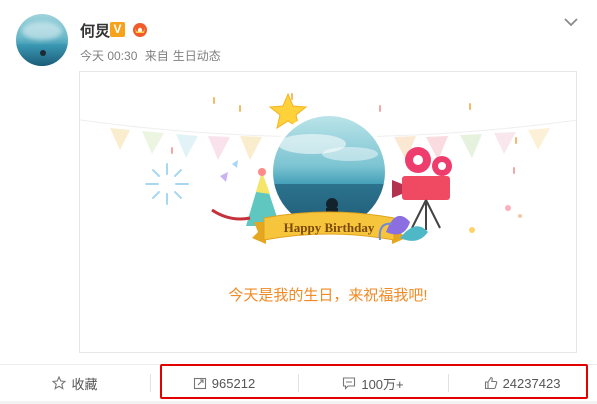  Describe the element at coordinates (84, 384) in the screenshot. I see `favorite-label: 收藏` at that location.